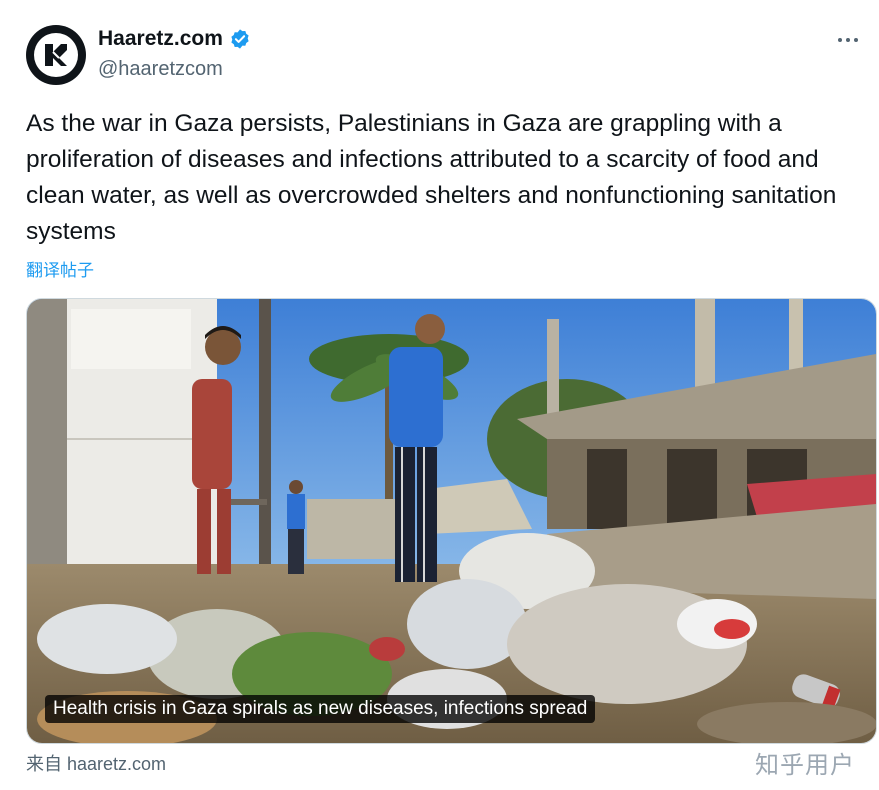 The image size is (879, 790). Describe the element at coordinates (60, 268) in the screenshot. I see `translate-post-link: 翻译帖子` at that location.